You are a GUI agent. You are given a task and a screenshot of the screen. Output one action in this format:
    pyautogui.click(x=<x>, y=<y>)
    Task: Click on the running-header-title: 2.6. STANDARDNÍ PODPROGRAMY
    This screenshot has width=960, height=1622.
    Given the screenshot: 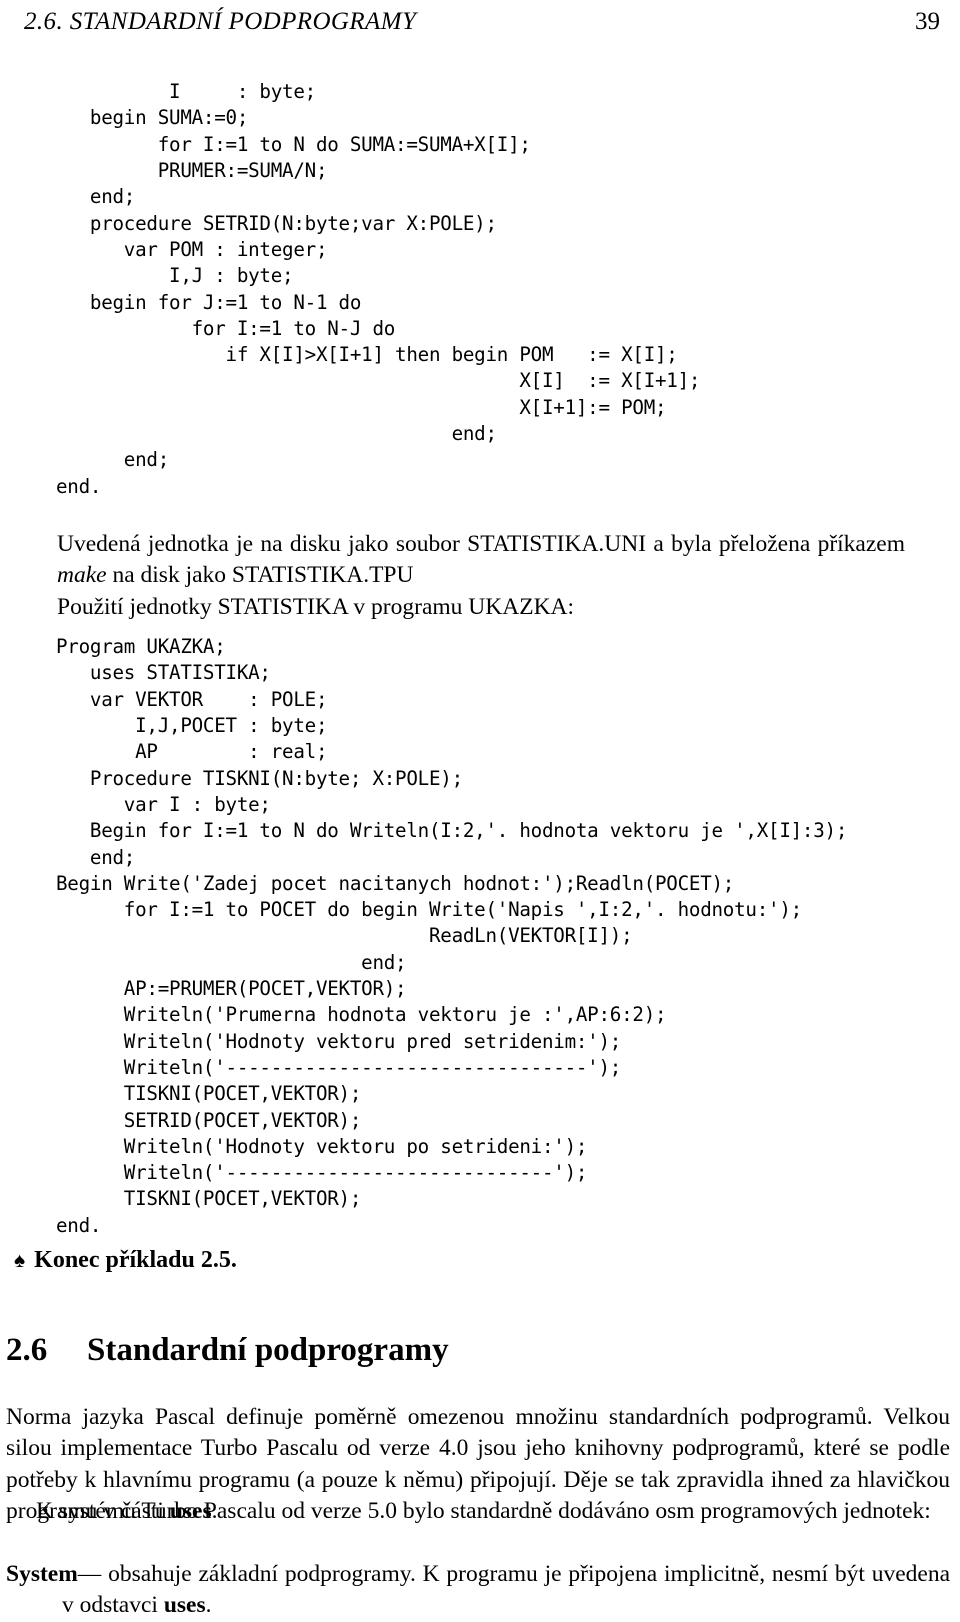 What is the action you would take?
    pyautogui.click(x=220, y=21)
    